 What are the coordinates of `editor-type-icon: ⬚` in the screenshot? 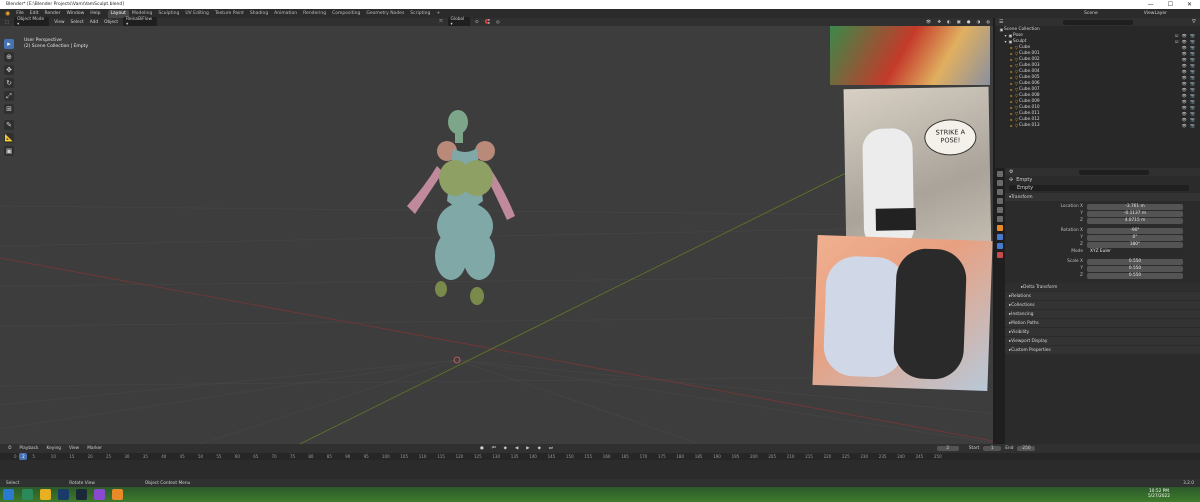 It's located at (7, 22).